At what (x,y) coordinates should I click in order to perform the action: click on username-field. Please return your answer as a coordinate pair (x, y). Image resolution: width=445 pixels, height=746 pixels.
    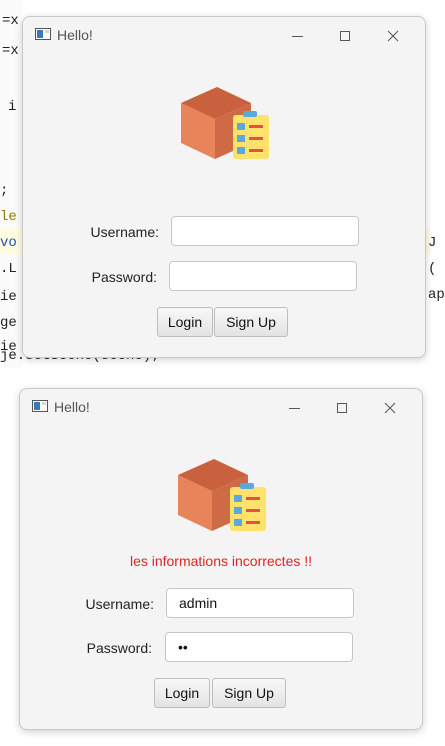
    Looking at the image, I should click on (265, 231).